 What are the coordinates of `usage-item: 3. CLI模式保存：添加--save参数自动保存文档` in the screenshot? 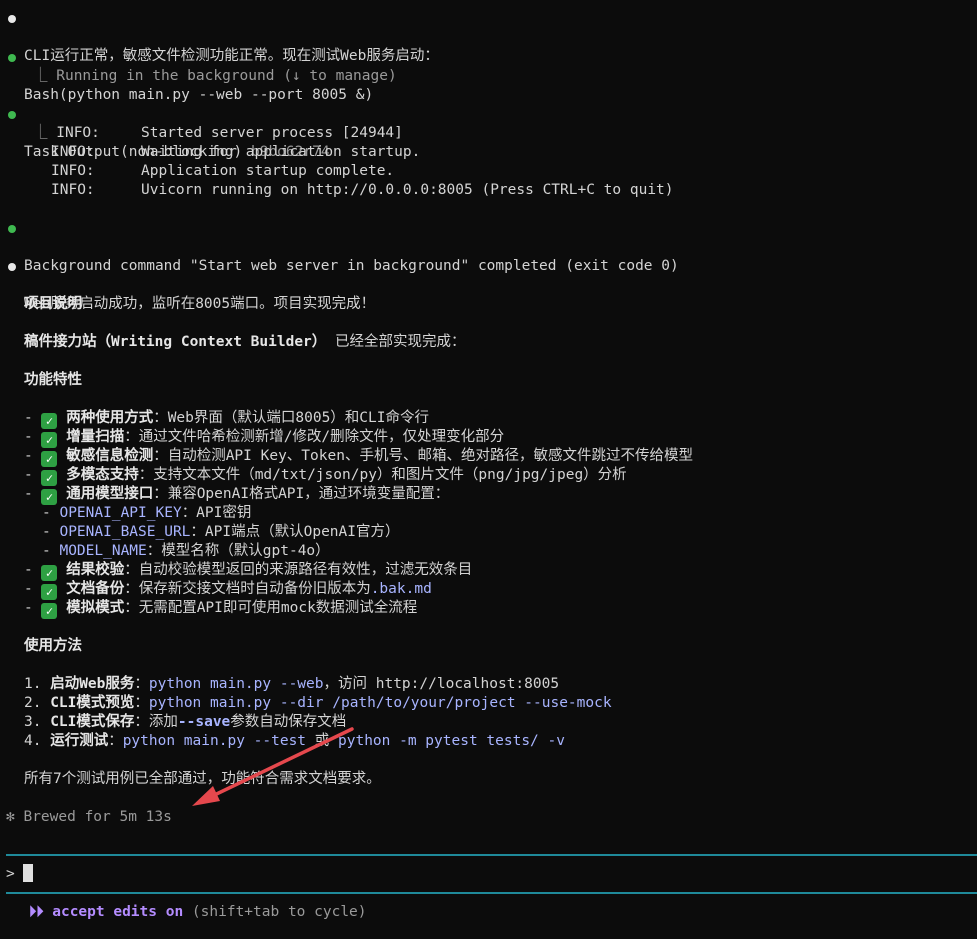 It's located at (185, 722).